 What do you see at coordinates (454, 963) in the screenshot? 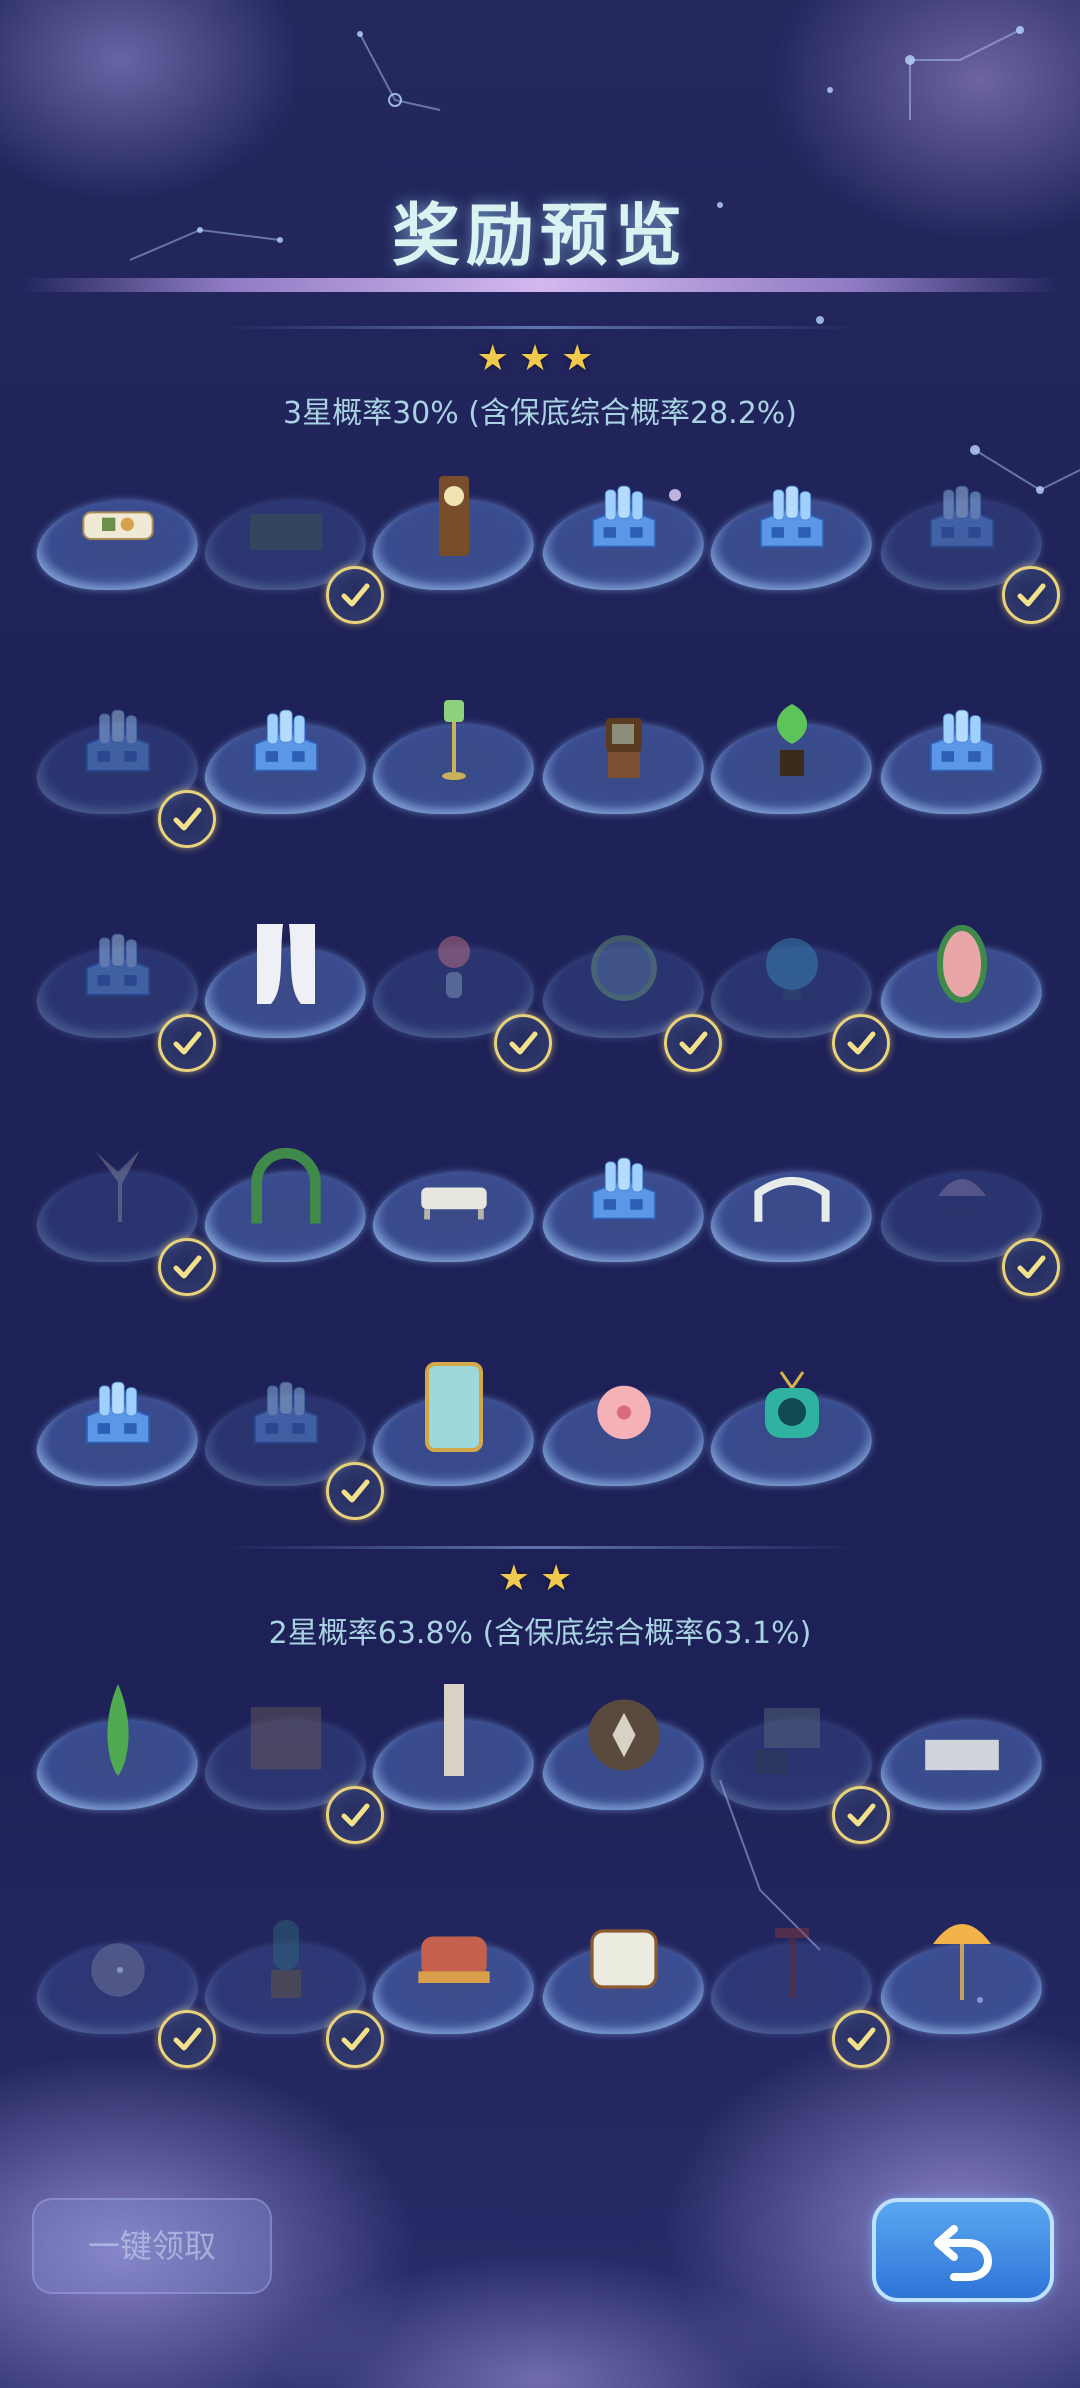
I see `flower-vase-icon` at bounding box center [454, 963].